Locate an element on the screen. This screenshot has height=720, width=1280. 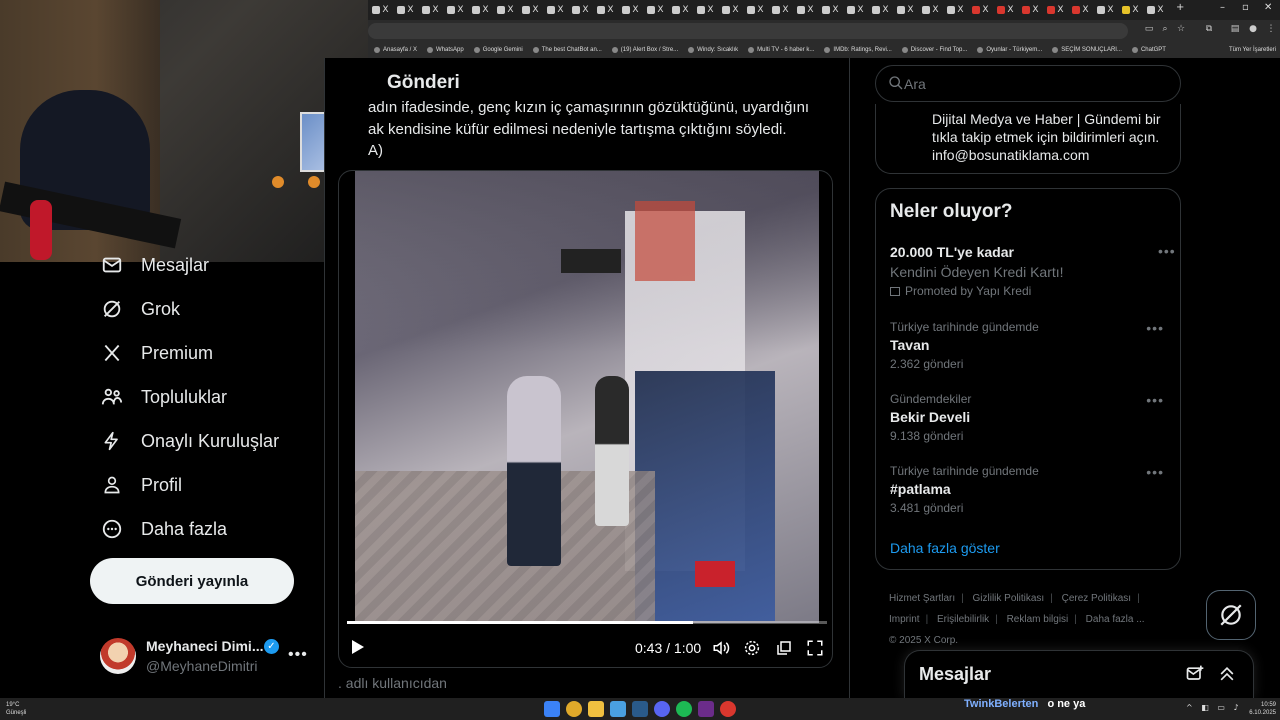
nav-item-communities: Topluluklar is located at coordinates (163, 397).